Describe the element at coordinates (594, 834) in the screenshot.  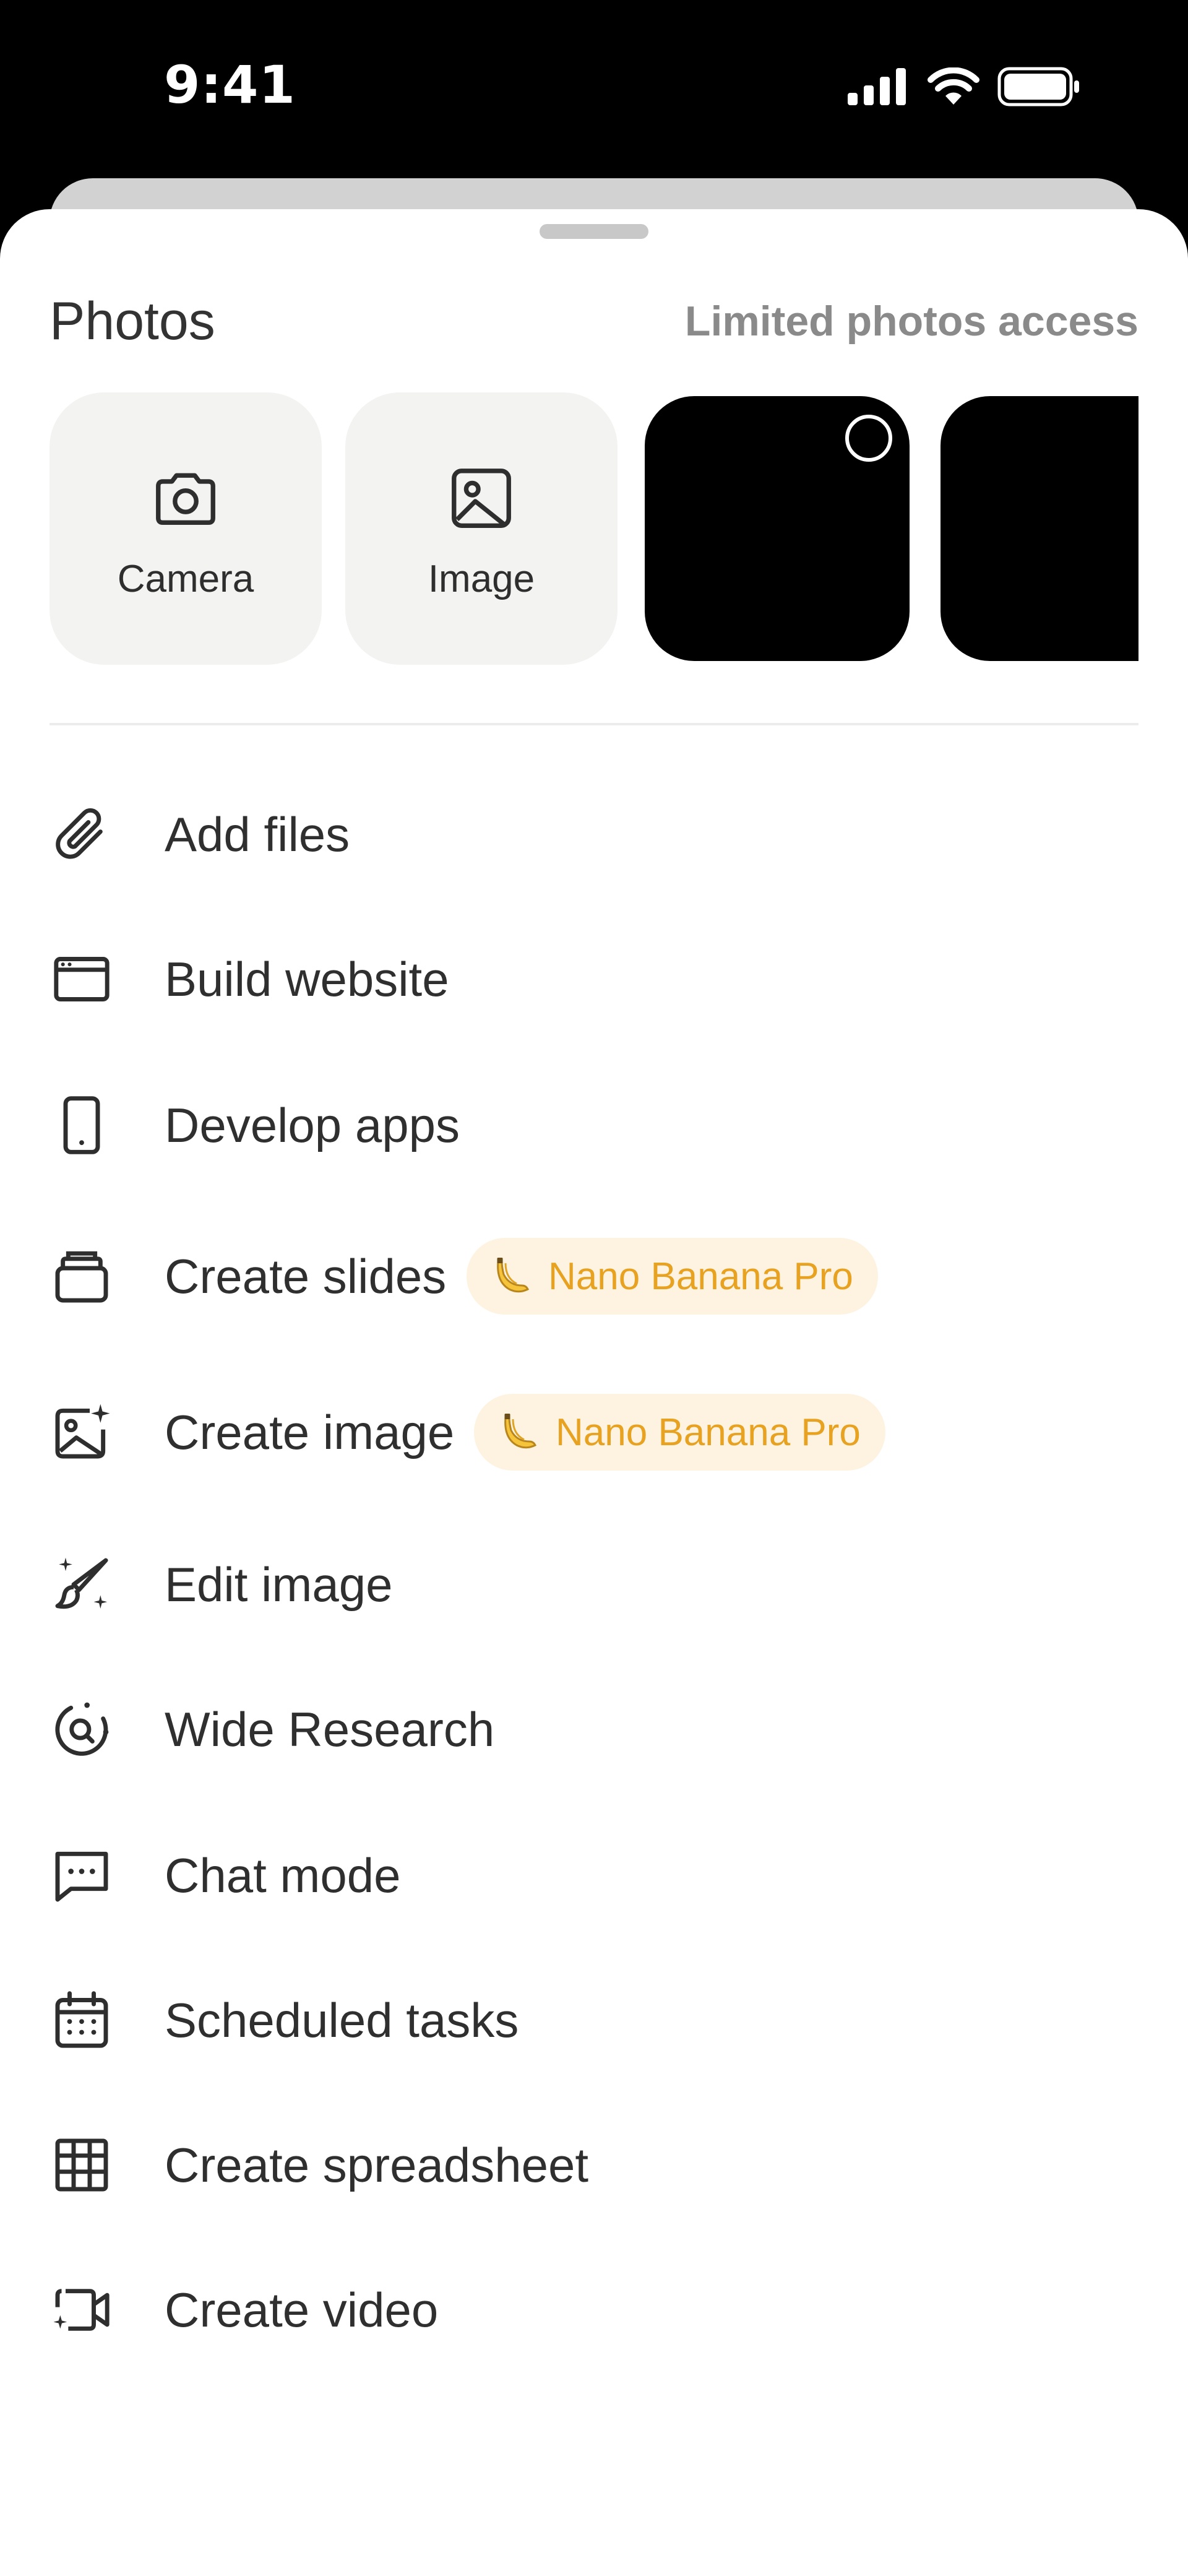
I see `menu-item-add-files: Add files` at that location.